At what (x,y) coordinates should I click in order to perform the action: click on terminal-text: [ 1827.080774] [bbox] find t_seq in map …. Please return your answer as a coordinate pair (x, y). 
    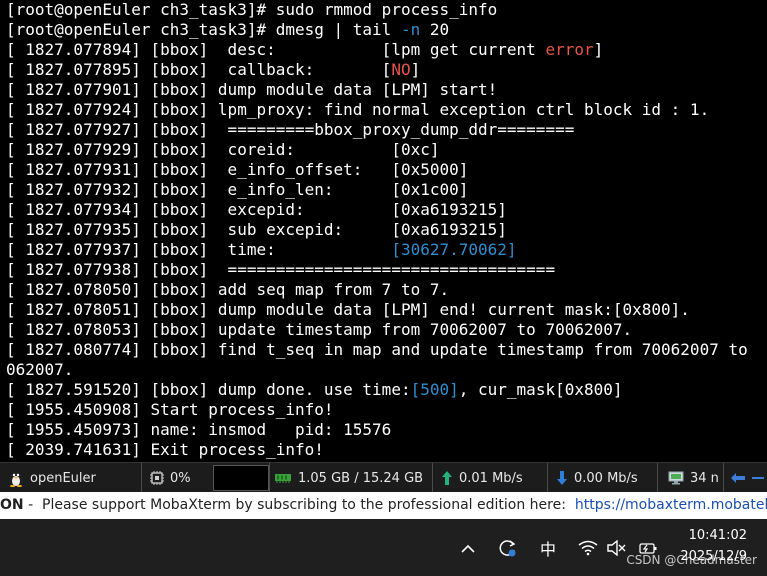
    Looking at the image, I should click on (377, 349).